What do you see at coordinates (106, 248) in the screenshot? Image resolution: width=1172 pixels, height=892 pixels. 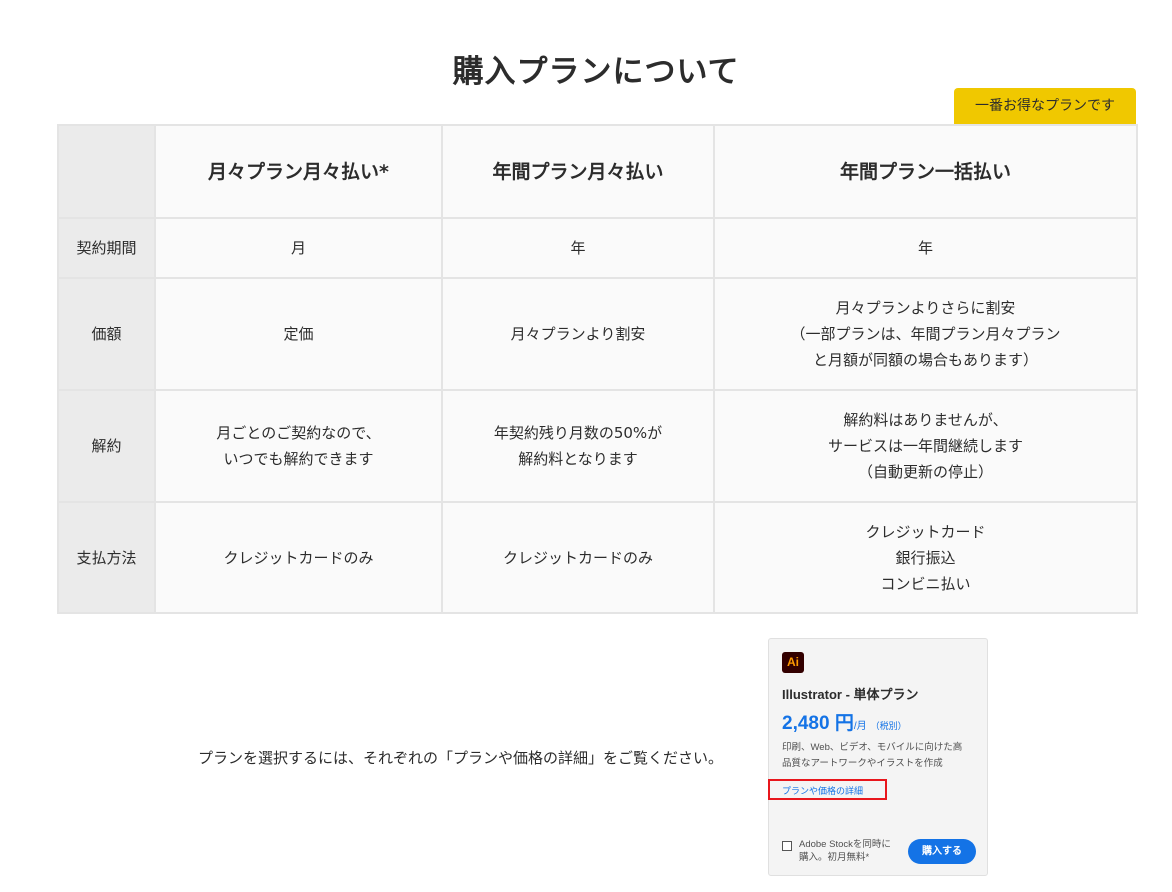 I see `row-label: 契約期間` at bounding box center [106, 248].